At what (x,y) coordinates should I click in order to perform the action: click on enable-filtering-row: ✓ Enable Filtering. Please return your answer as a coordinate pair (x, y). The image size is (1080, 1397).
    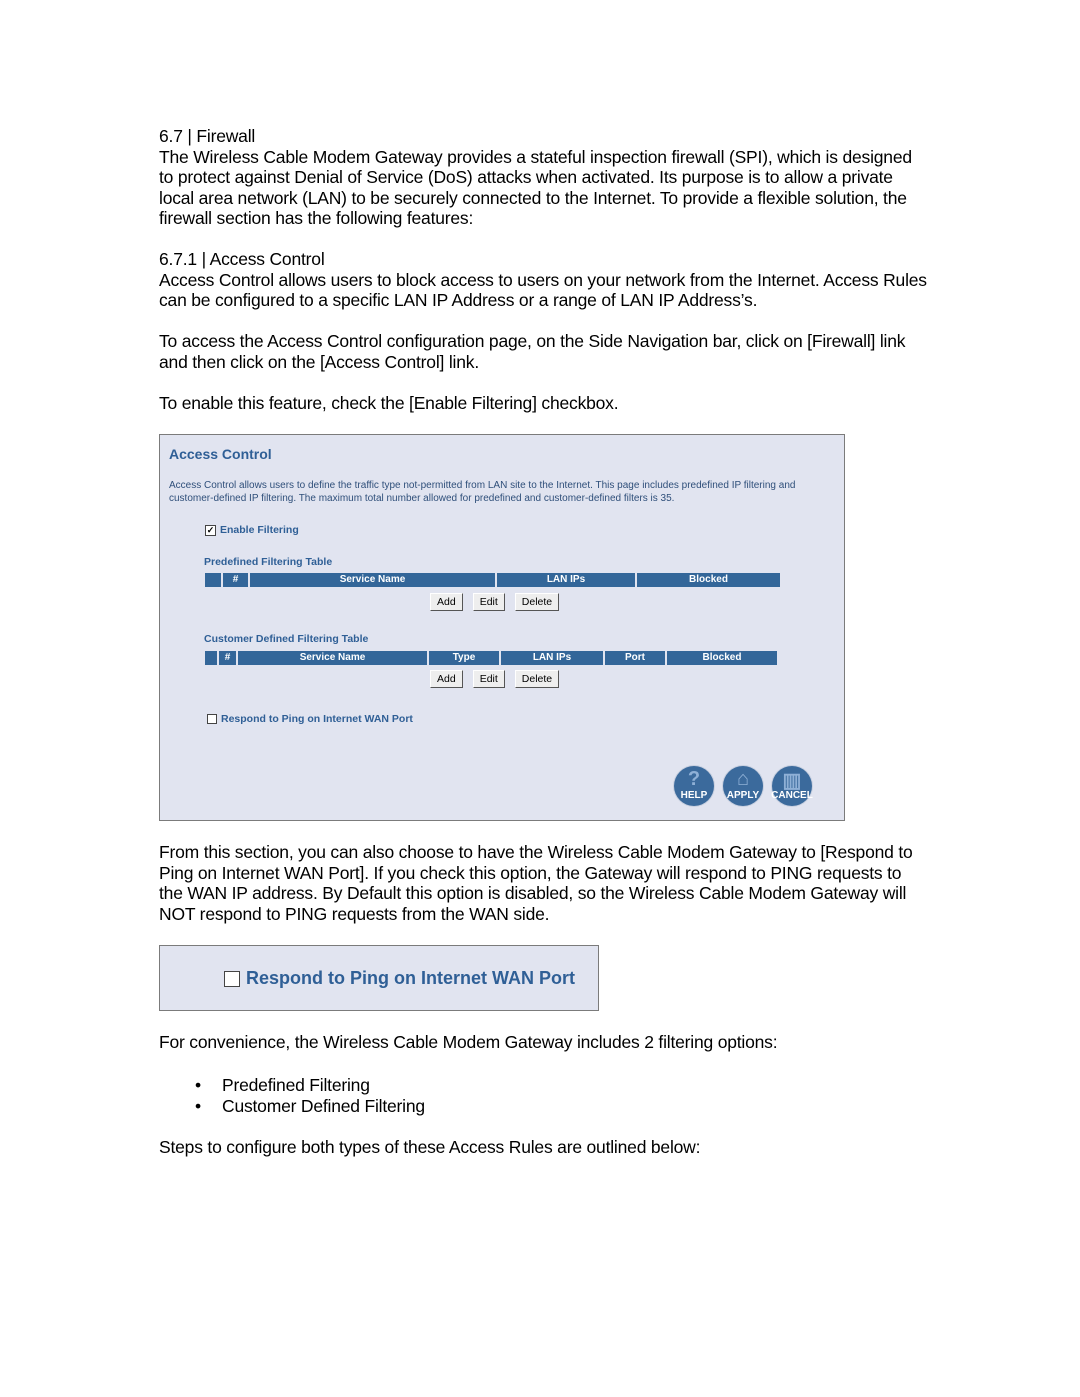
    Looking at the image, I should click on (252, 530).